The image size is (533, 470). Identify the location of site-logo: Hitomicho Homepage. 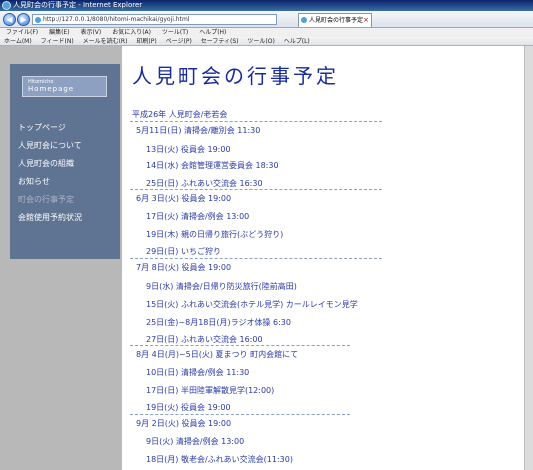
(64, 86).